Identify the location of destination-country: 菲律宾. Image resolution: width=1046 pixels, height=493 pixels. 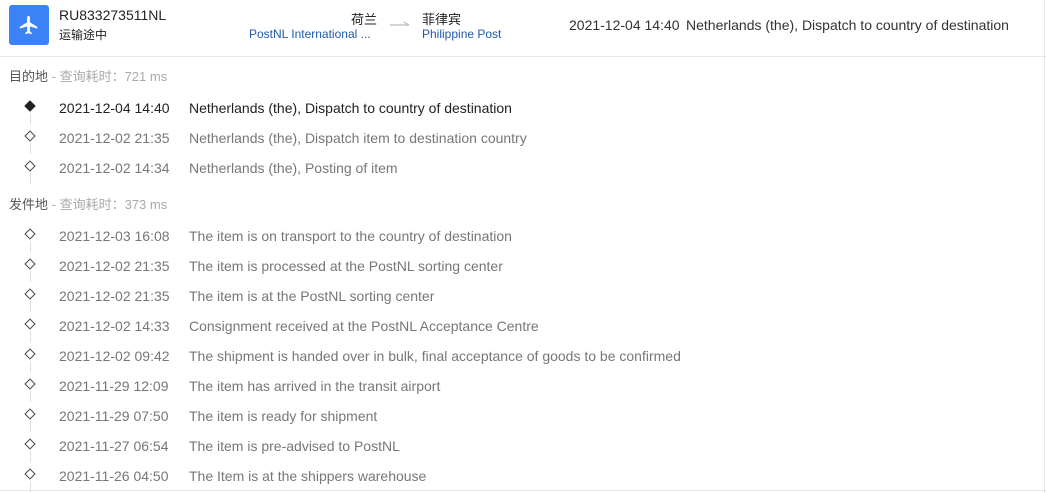
(442, 19).